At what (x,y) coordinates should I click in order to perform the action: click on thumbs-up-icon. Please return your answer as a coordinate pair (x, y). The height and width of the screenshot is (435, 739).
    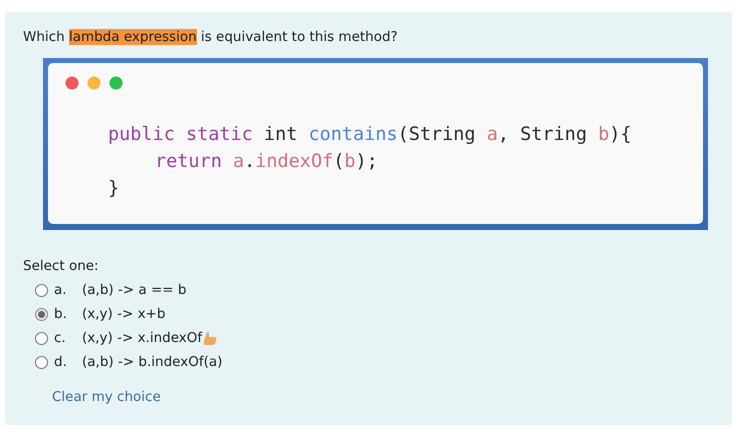
    Looking at the image, I should click on (210, 338).